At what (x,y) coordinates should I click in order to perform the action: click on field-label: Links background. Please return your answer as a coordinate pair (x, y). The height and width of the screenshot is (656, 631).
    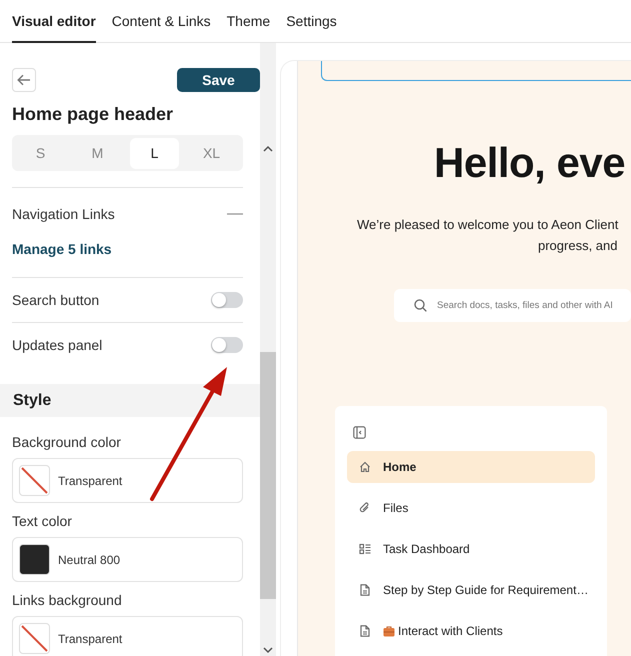
    Looking at the image, I should click on (67, 600).